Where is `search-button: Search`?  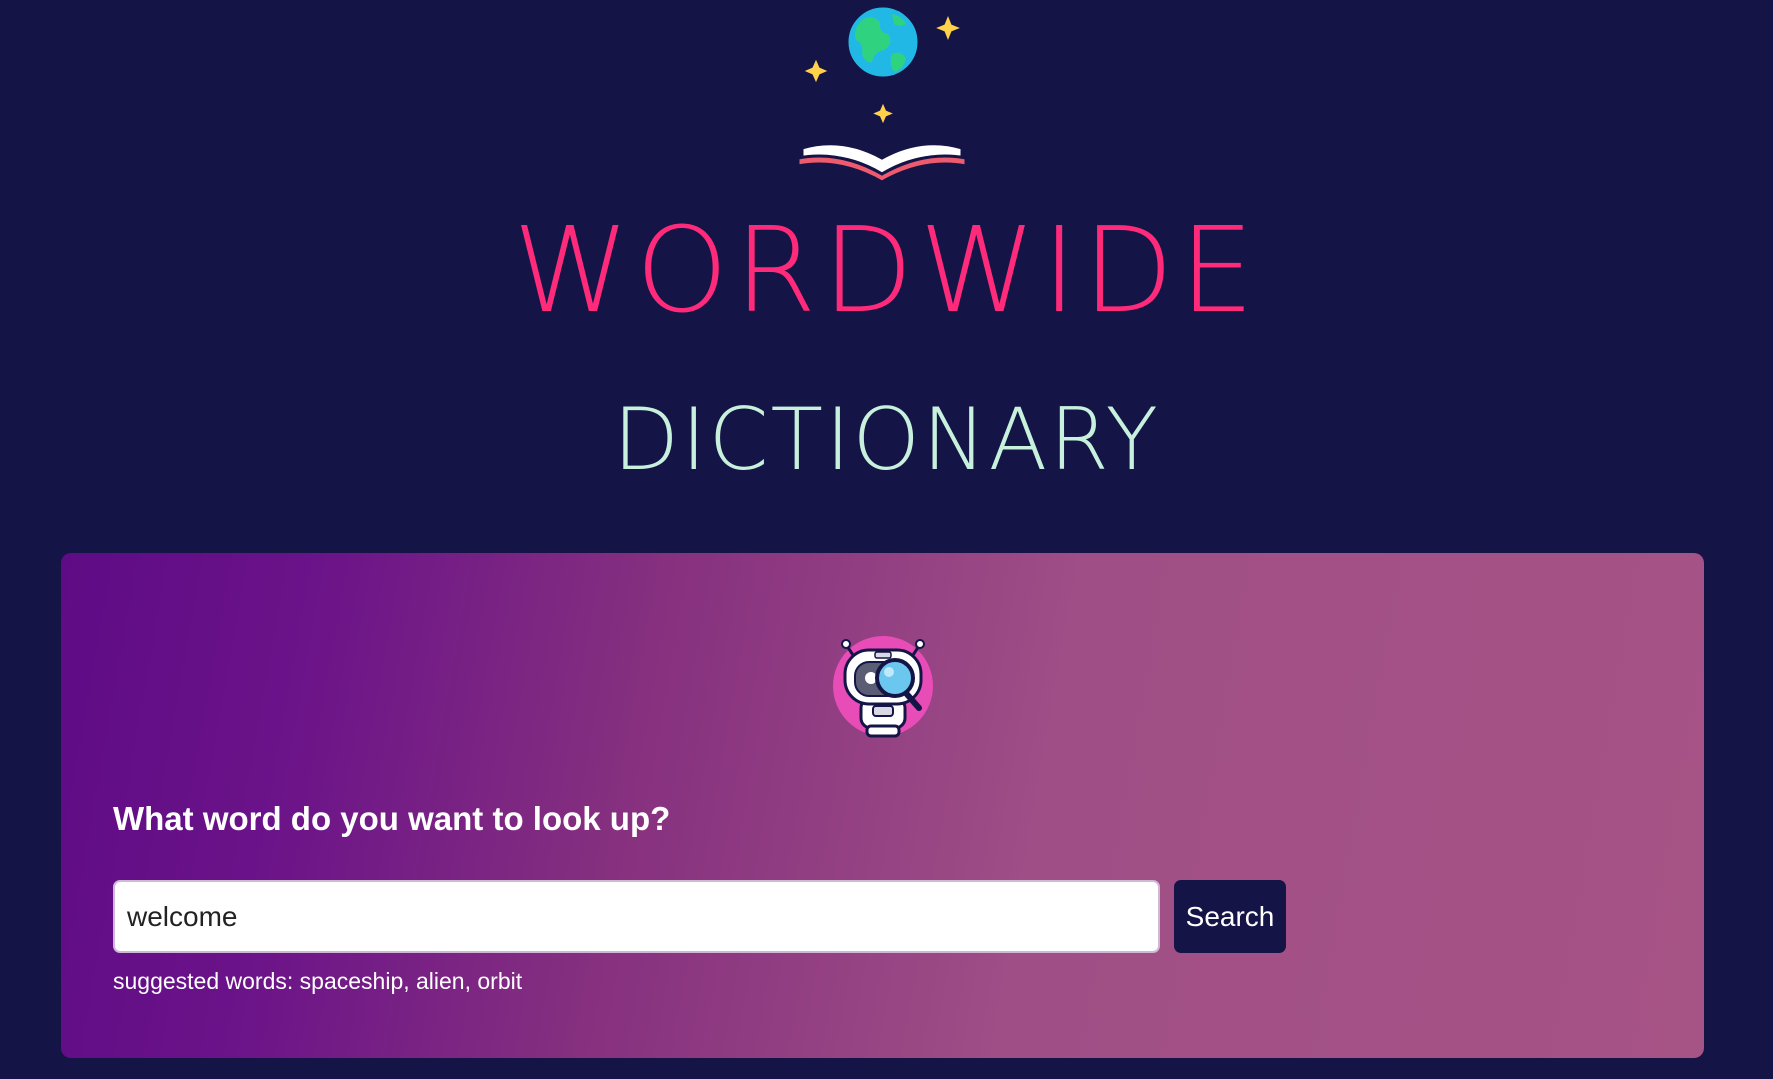 search-button: Search is located at coordinates (1230, 916).